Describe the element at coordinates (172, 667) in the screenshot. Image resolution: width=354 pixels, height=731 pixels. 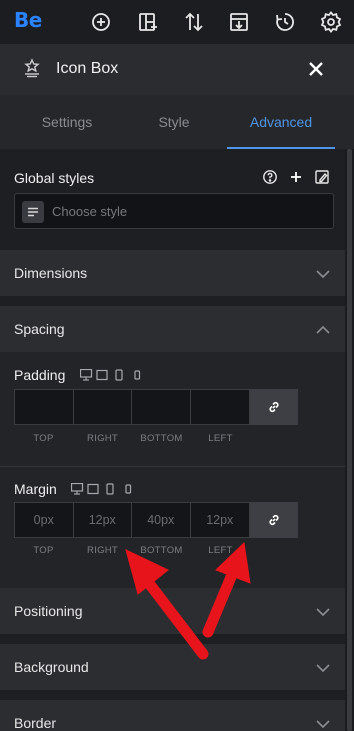
I see `section-background: Background` at that location.